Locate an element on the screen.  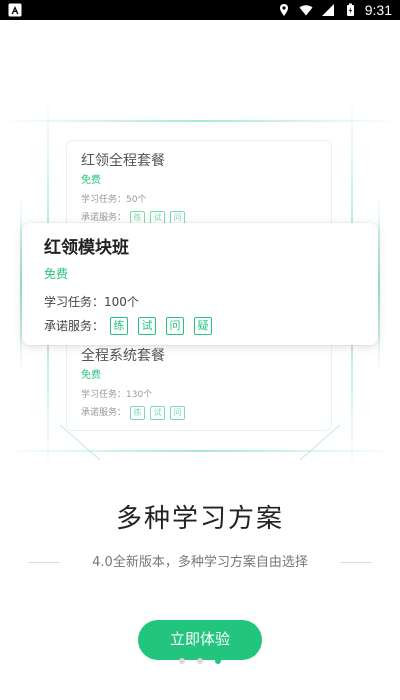
plan-card-full-course: 红领全程套餐 免费 学习任务：50个 承诺服务： 练 试 问 is located at coordinates (199, 188).